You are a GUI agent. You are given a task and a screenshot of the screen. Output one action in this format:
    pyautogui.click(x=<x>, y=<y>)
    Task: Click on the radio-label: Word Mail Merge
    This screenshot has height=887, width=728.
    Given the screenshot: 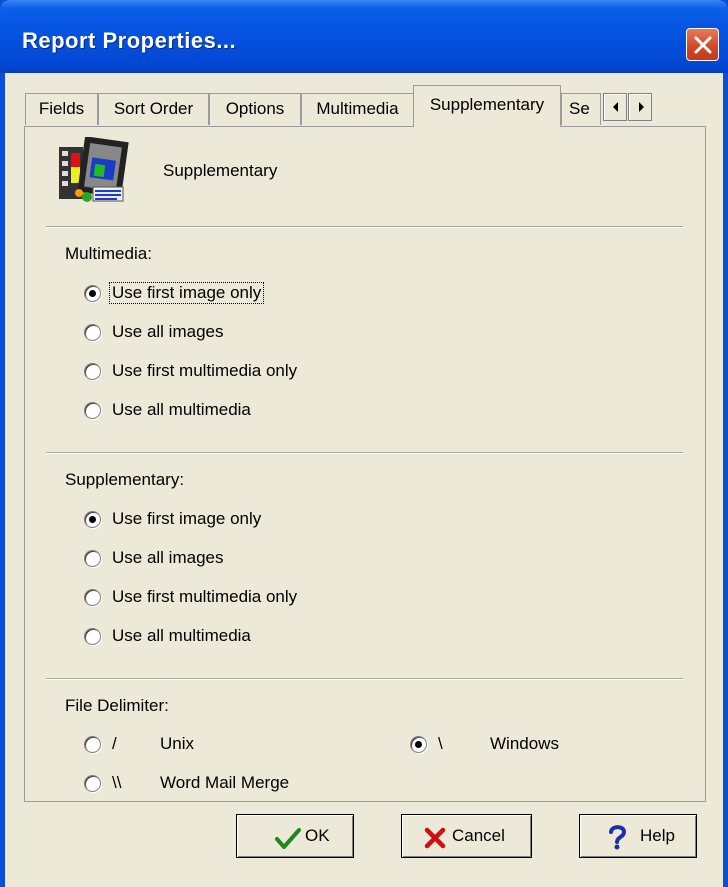 What is the action you would take?
    pyautogui.click(x=225, y=782)
    